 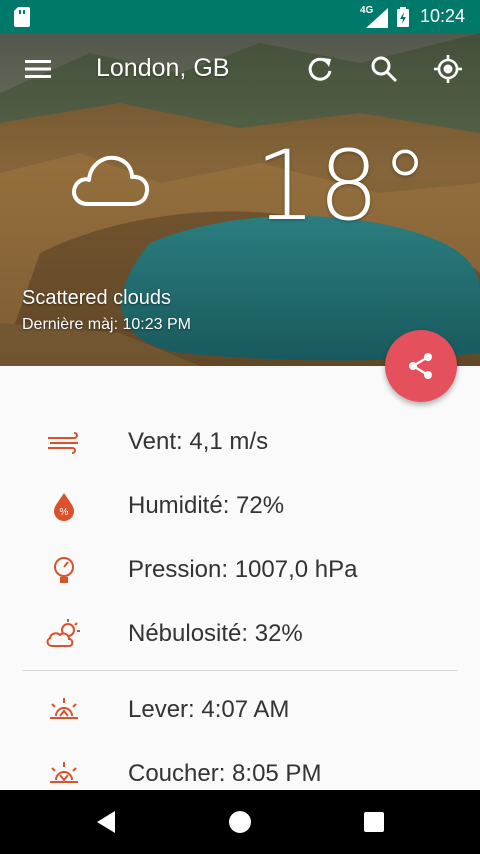 What do you see at coordinates (243, 569) in the screenshot?
I see `pressure-value: Pression: 1007,0 hPa` at bounding box center [243, 569].